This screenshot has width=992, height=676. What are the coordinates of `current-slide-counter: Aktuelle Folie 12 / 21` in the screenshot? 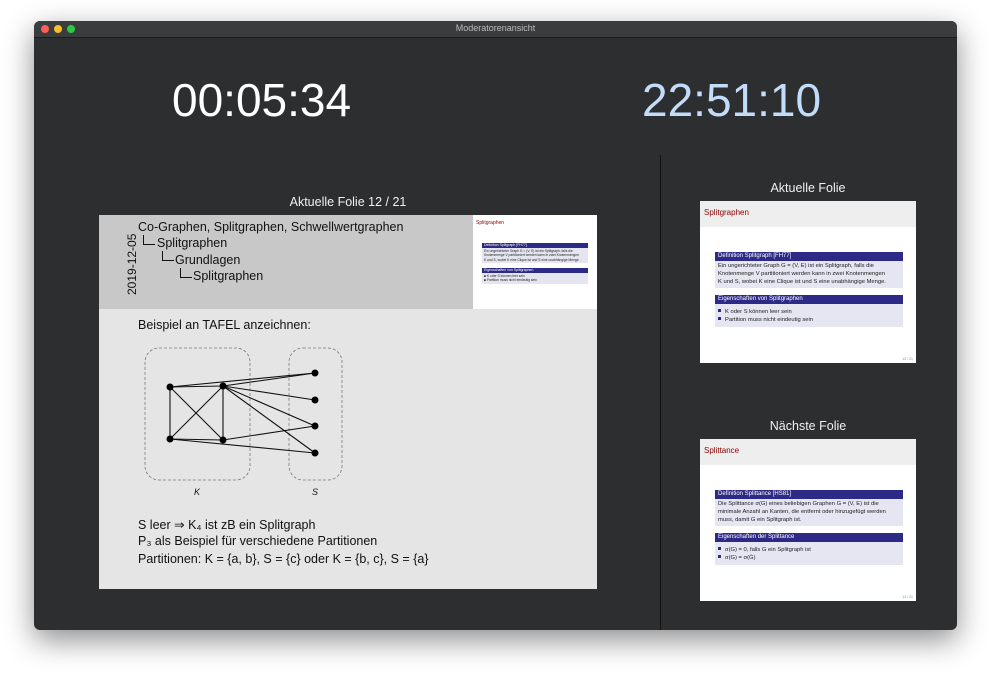 It's located at (348, 202).